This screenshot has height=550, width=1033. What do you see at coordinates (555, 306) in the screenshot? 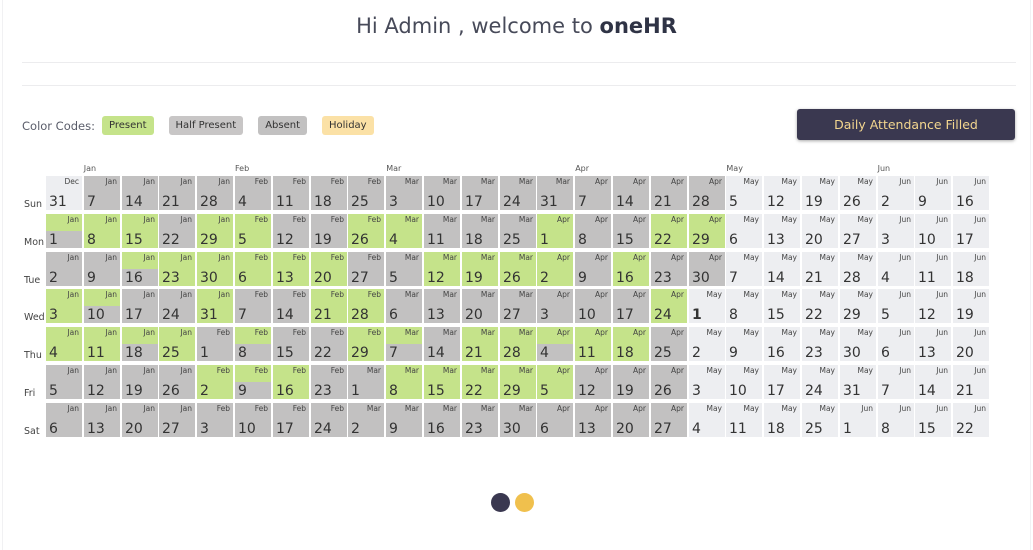
I see `calendar-day-cell: Apr 3` at bounding box center [555, 306].